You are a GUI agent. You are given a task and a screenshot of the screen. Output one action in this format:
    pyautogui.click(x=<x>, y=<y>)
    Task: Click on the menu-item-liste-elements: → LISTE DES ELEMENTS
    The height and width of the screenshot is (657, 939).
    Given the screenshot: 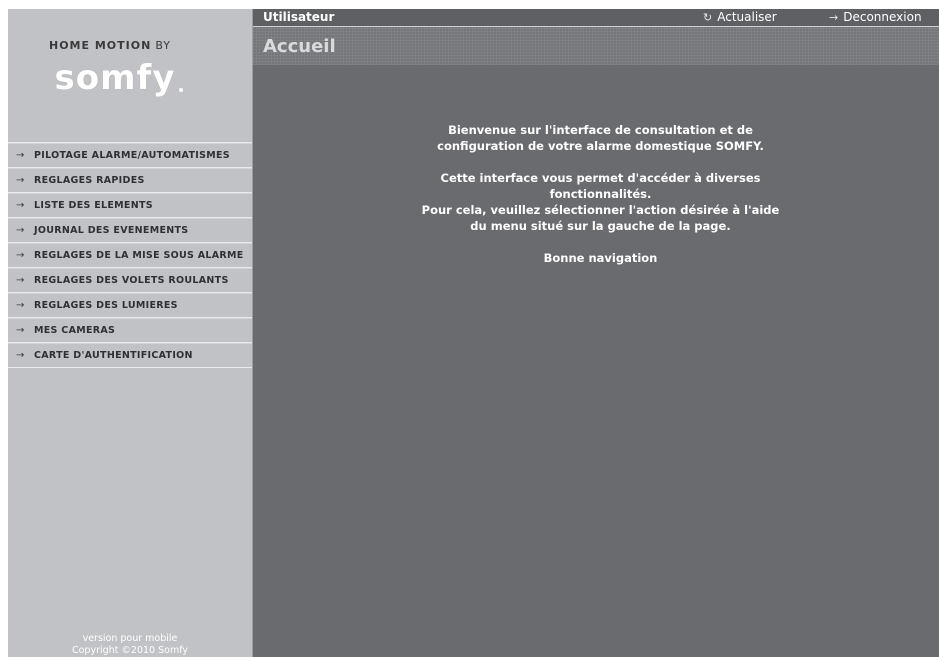 What is the action you would take?
    pyautogui.click(x=130, y=205)
    